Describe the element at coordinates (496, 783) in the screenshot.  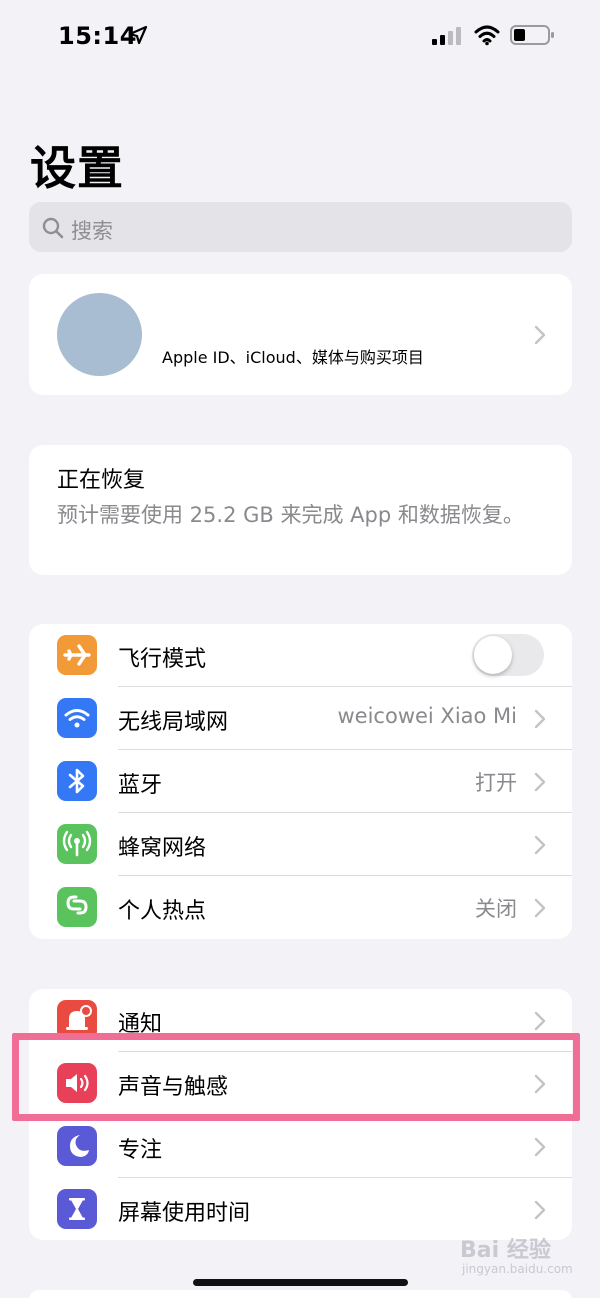
I see `row-value: 打开` at that location.